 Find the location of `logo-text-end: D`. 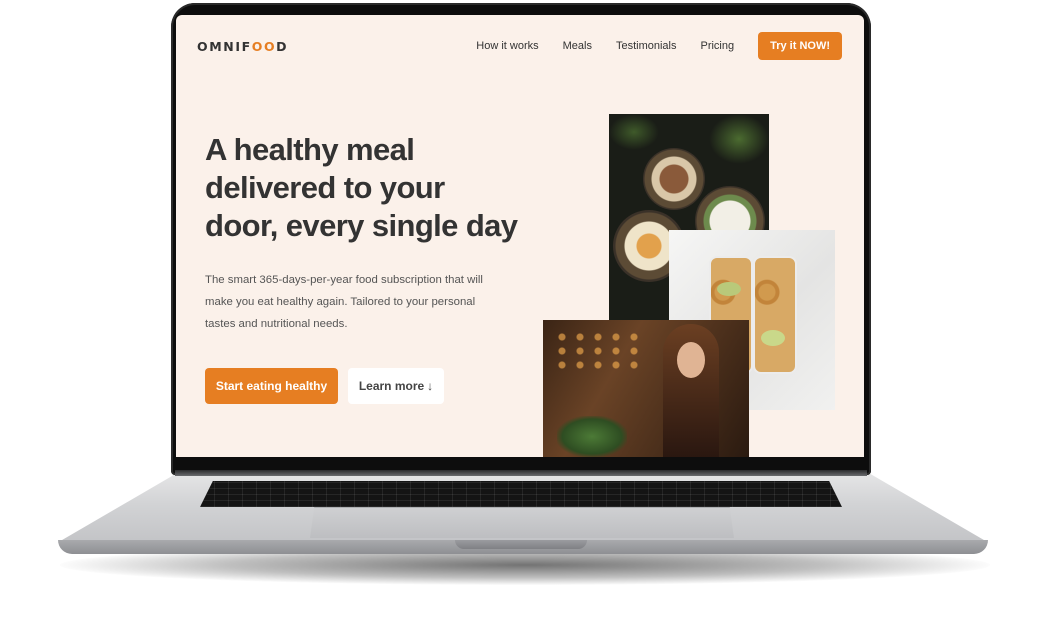

logo-text-end: D is located at coordinates (282, 46).